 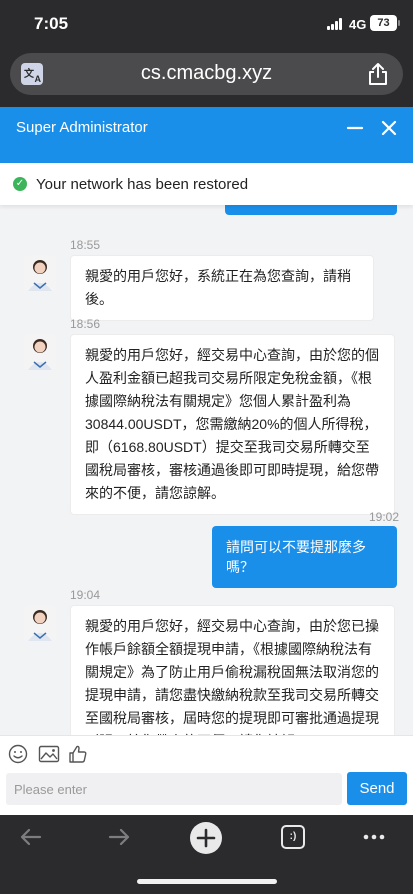 I want to click on back-arrow-icon, so click(x=31, y=837).